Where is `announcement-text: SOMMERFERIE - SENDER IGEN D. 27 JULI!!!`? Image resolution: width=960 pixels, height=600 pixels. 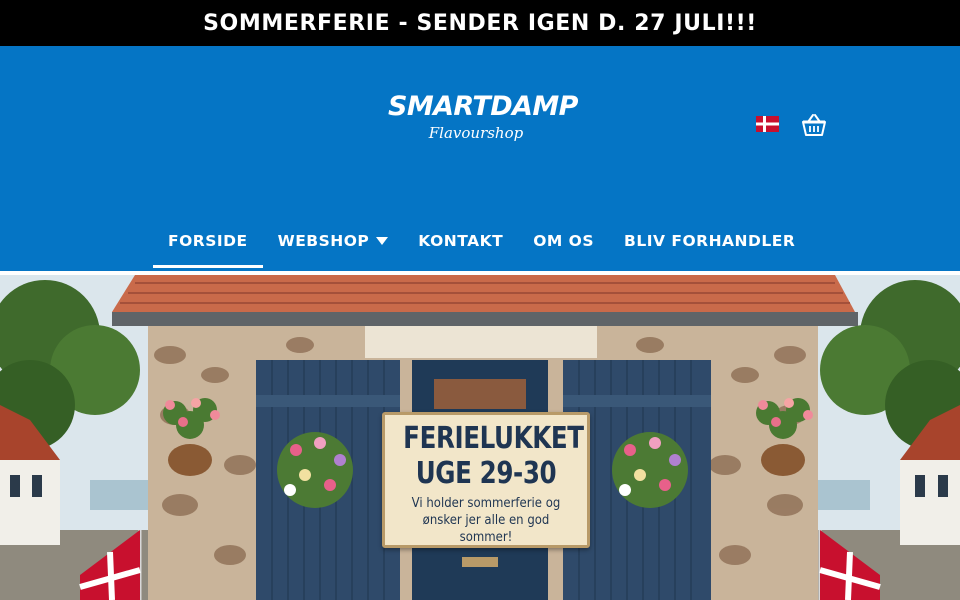
announcement-text: SOMMERFERIE - SENDER IGEN D. 27 JULI!!! is located at coordinates (480, 23).